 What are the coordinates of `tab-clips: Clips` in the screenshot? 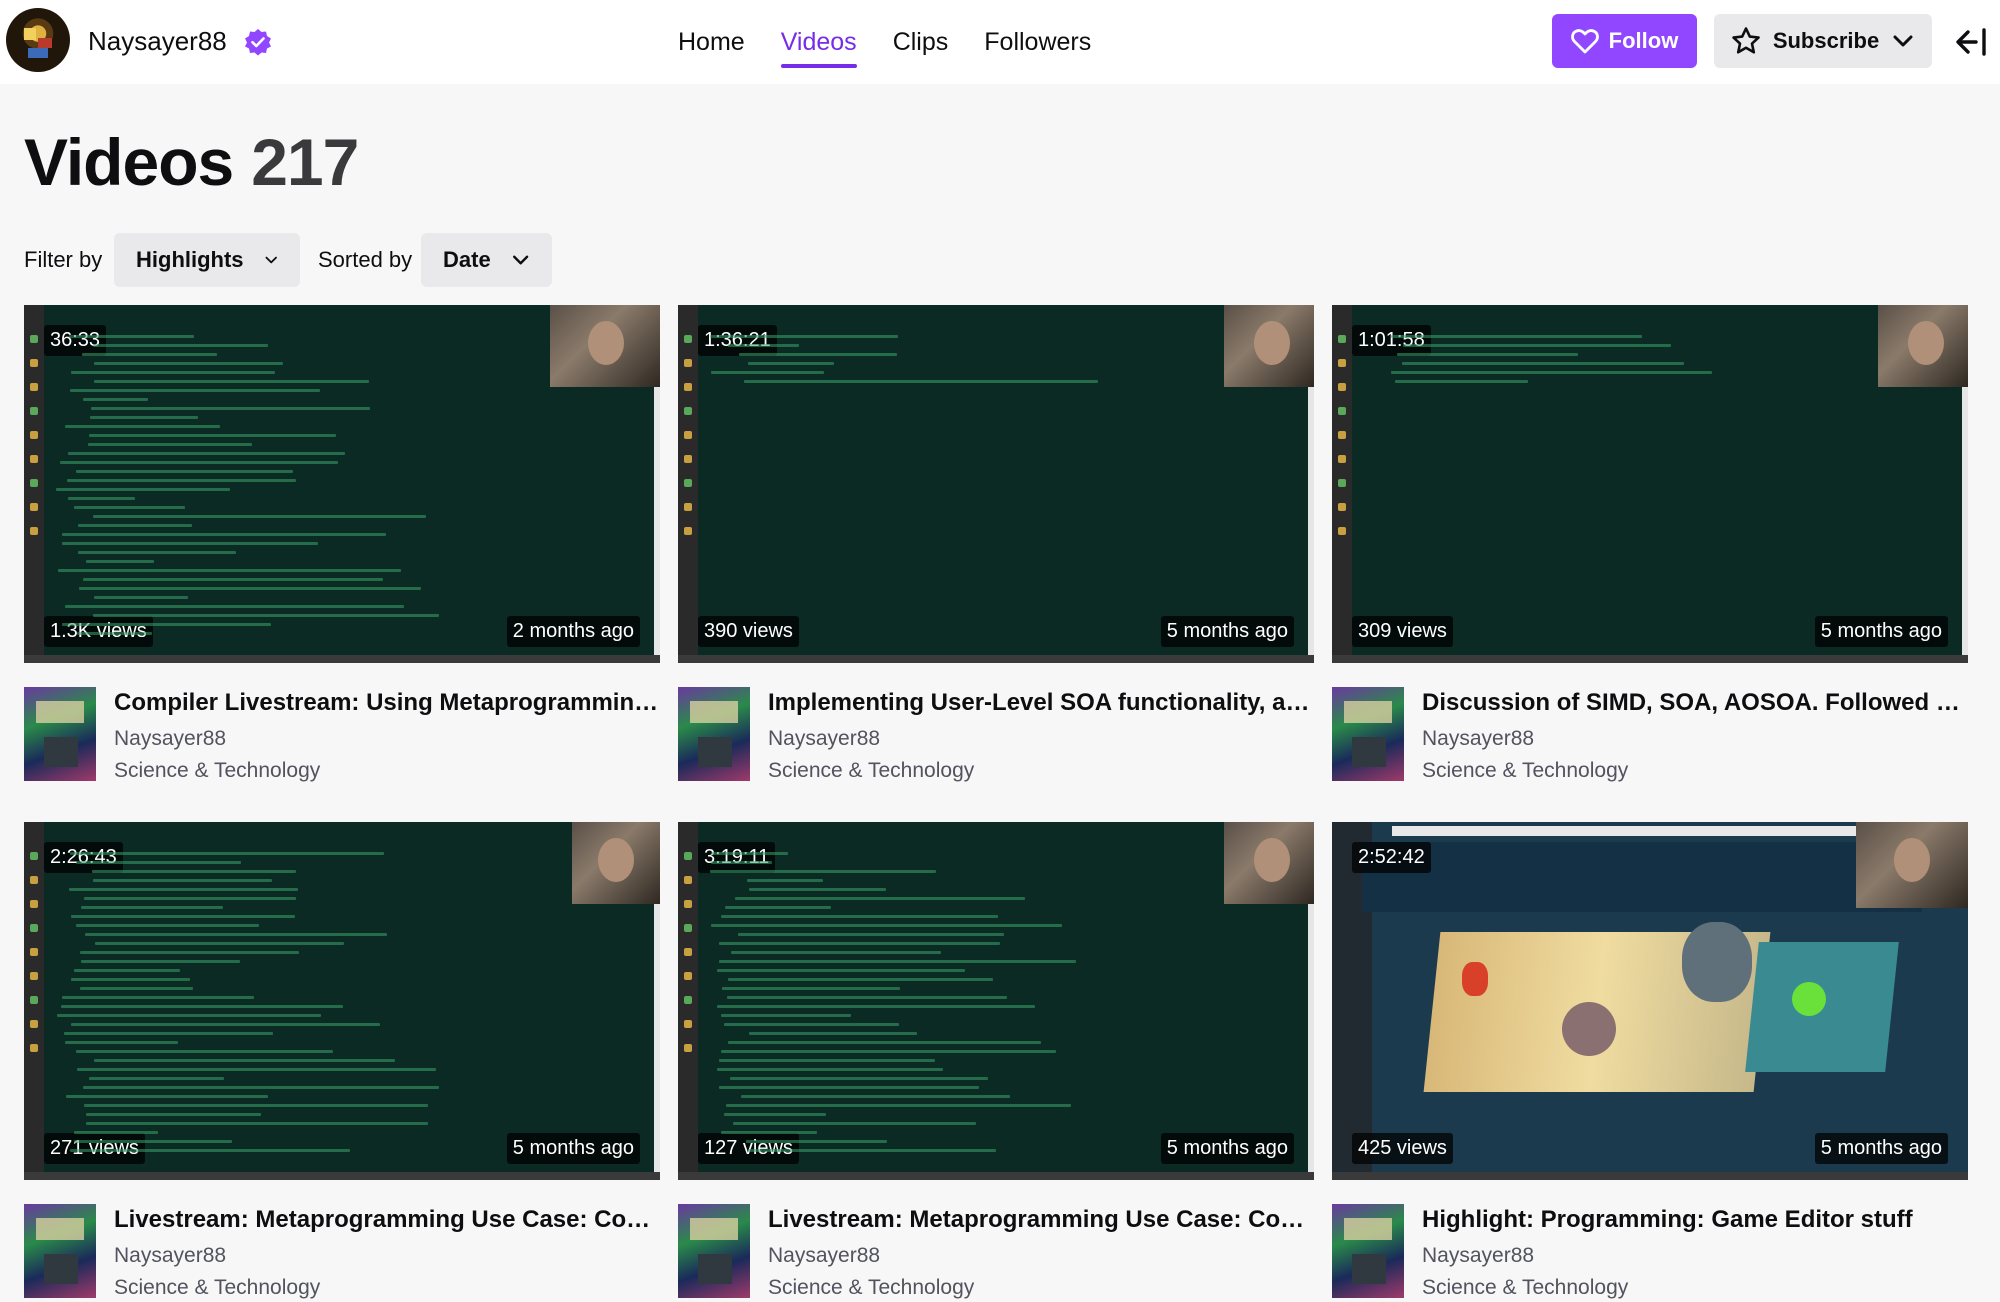 It's located at (921, 42).